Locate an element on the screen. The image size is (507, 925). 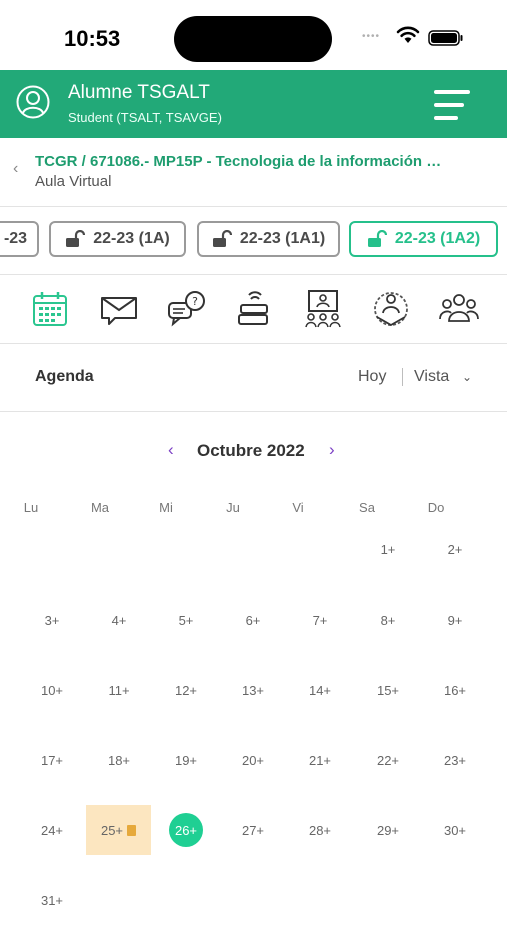
calendar-day: 8+ is located at coordinates (388, 620).